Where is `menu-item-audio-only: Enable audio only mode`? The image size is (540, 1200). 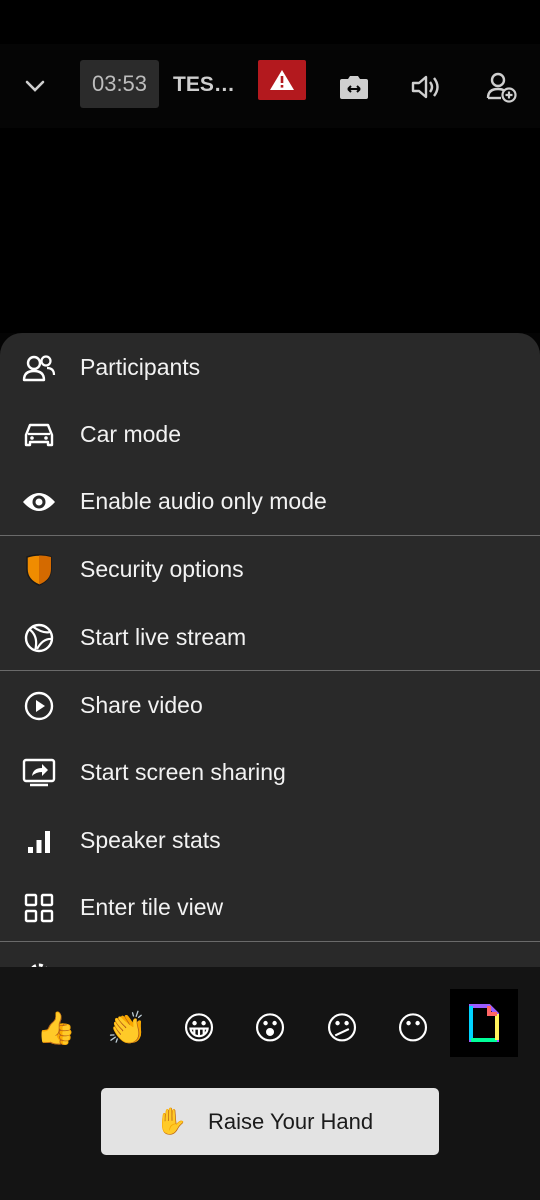 menu-item-audio-only: Enable audio only mode is located at coordinates (270, 501).